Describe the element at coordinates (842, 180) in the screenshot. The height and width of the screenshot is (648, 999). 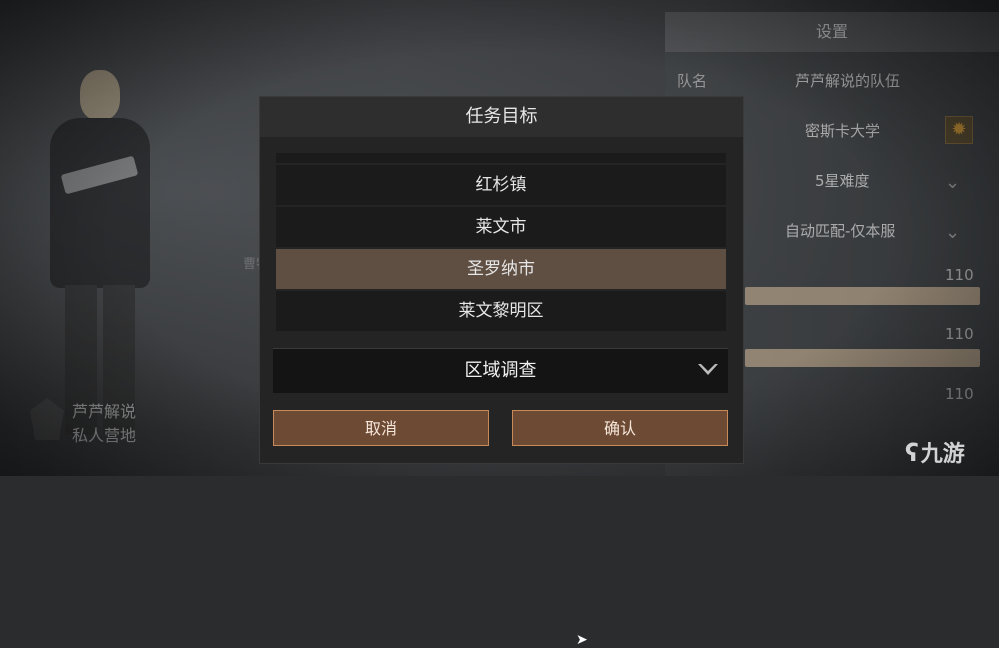
I see `difficulty-select: 5星难度` at that location.